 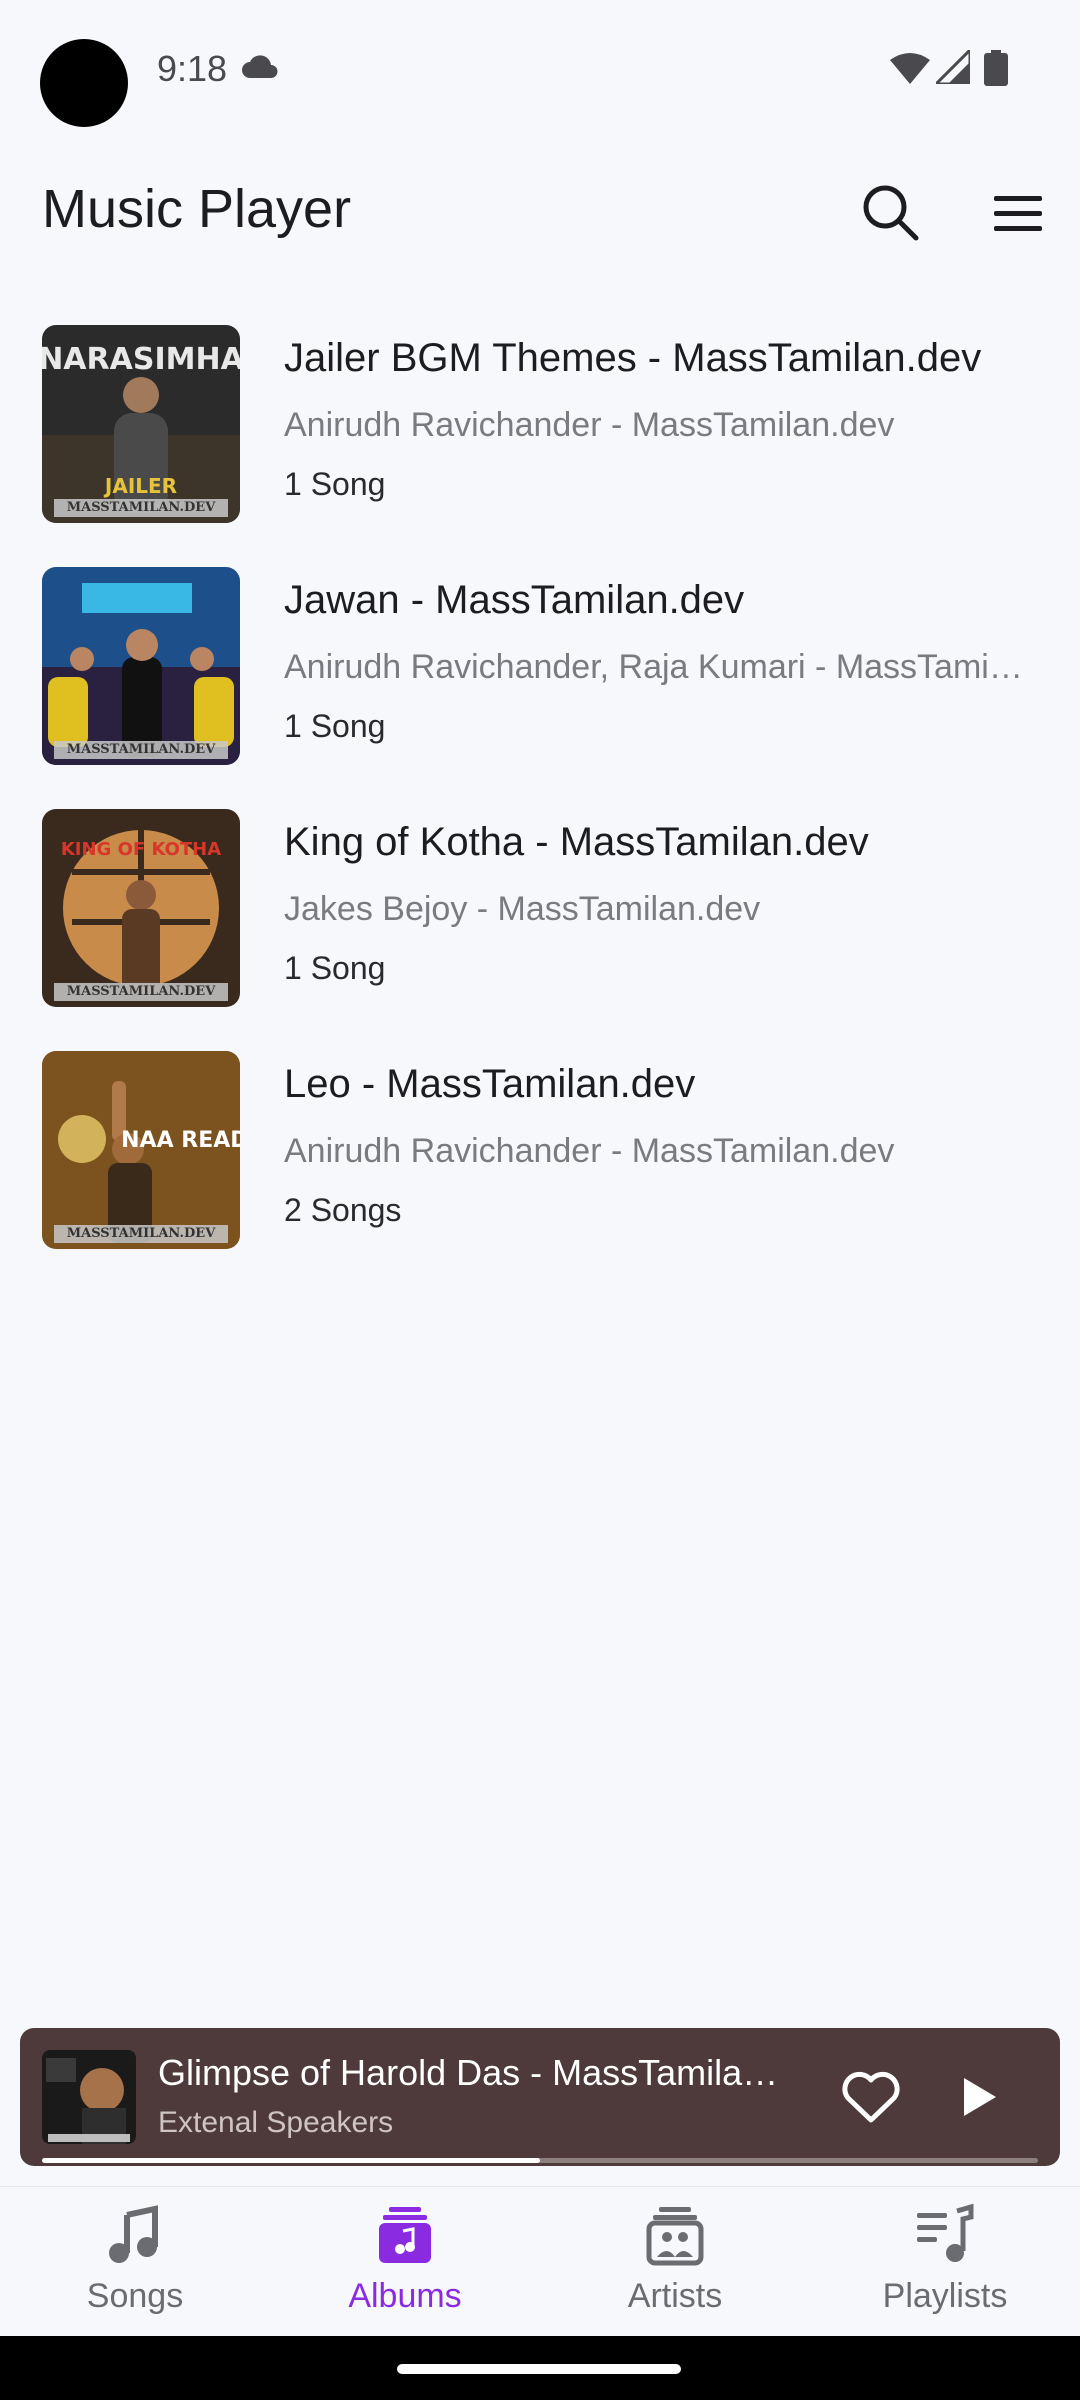 I want to click on nav-albums: Albums, so click(x=405, y=2262).